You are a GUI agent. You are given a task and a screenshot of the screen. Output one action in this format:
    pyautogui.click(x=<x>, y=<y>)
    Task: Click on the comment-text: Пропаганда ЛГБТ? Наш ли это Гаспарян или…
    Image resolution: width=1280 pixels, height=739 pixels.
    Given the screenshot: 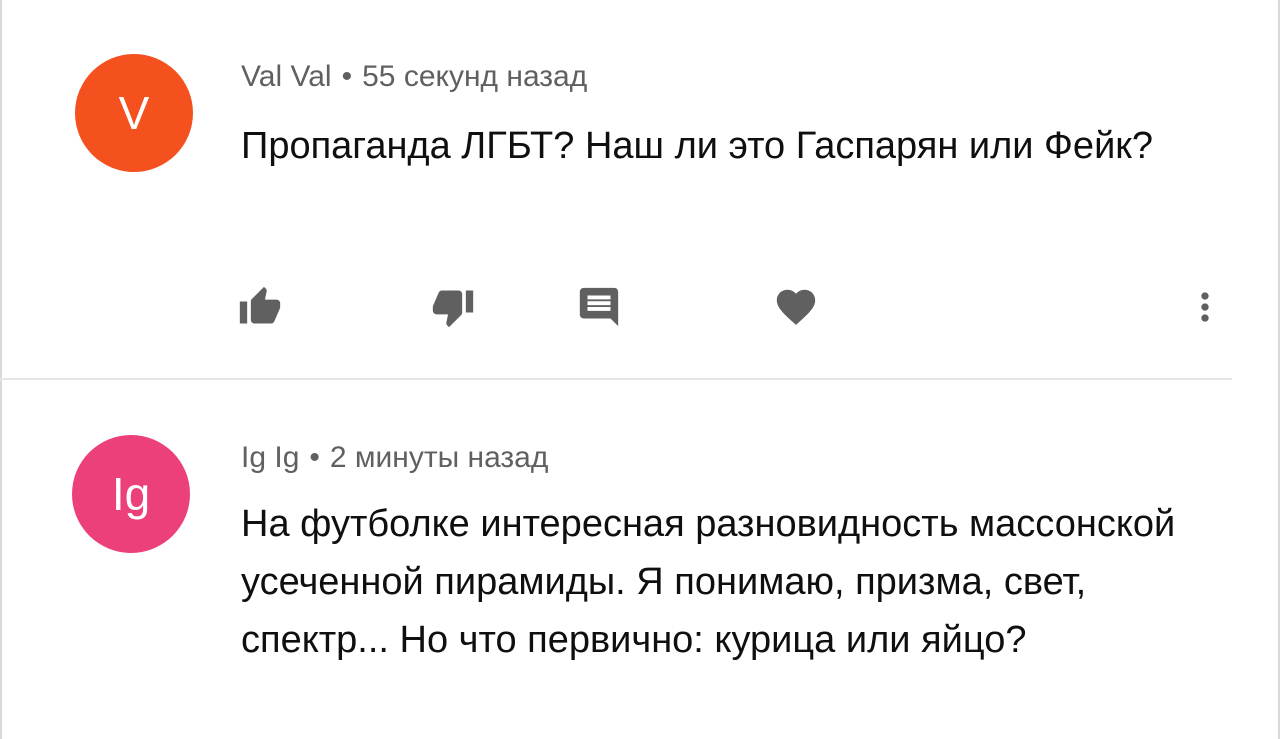 What is the action you would take?
    pyautogui.click(x=697, y=146)
    